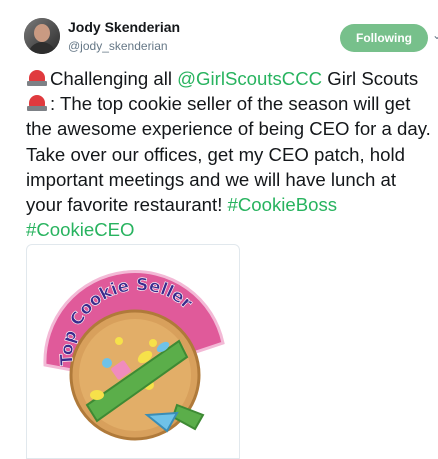  What do you see at coordinates (124, 27) in the screenshot?
I see `display-name: Jody Skenderian` at bounding box center [124, 27].